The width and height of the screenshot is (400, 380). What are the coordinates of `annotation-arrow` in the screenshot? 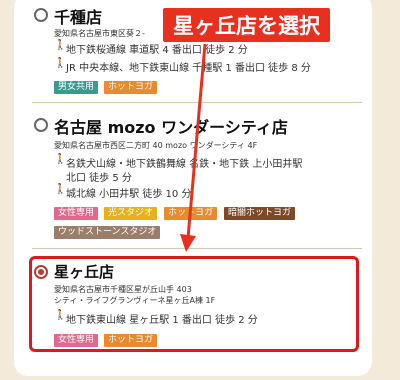 It's located at (193, 147).